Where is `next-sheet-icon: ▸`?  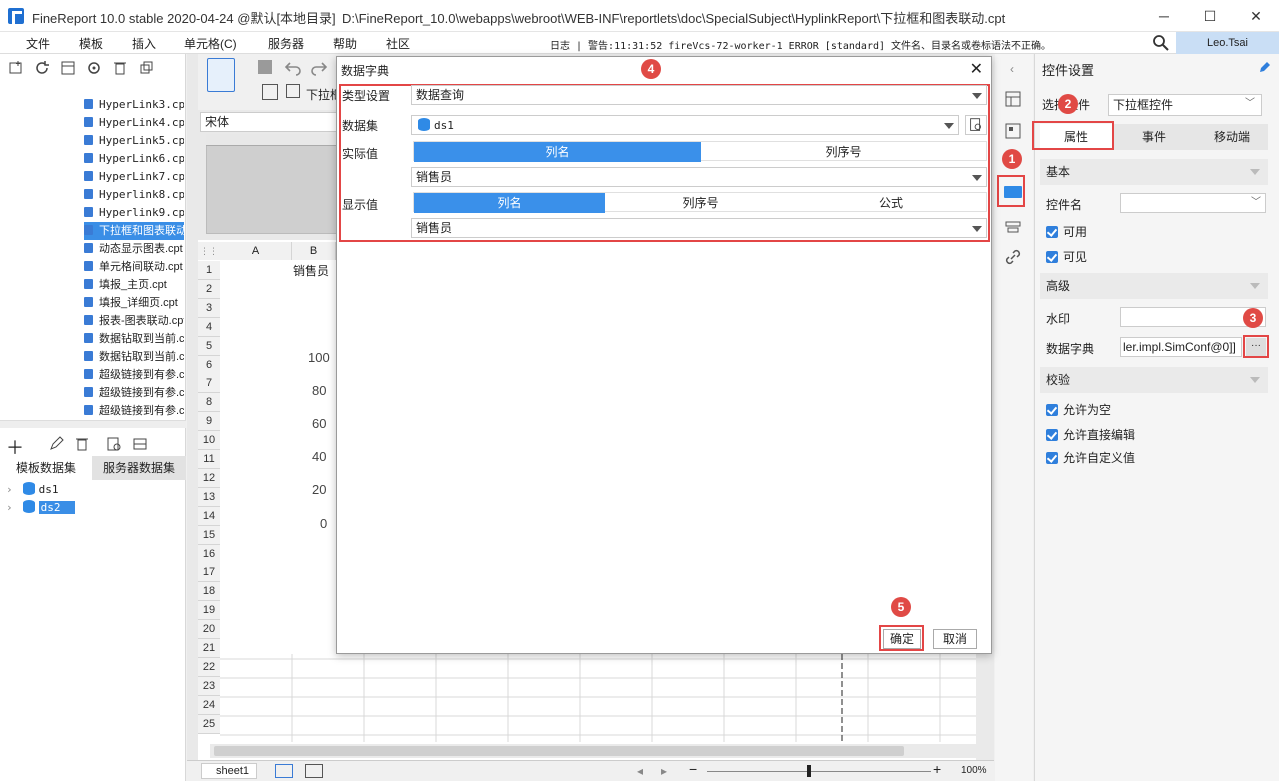 next-sheet-icon: ▸ is located at coordinates (664, 771).